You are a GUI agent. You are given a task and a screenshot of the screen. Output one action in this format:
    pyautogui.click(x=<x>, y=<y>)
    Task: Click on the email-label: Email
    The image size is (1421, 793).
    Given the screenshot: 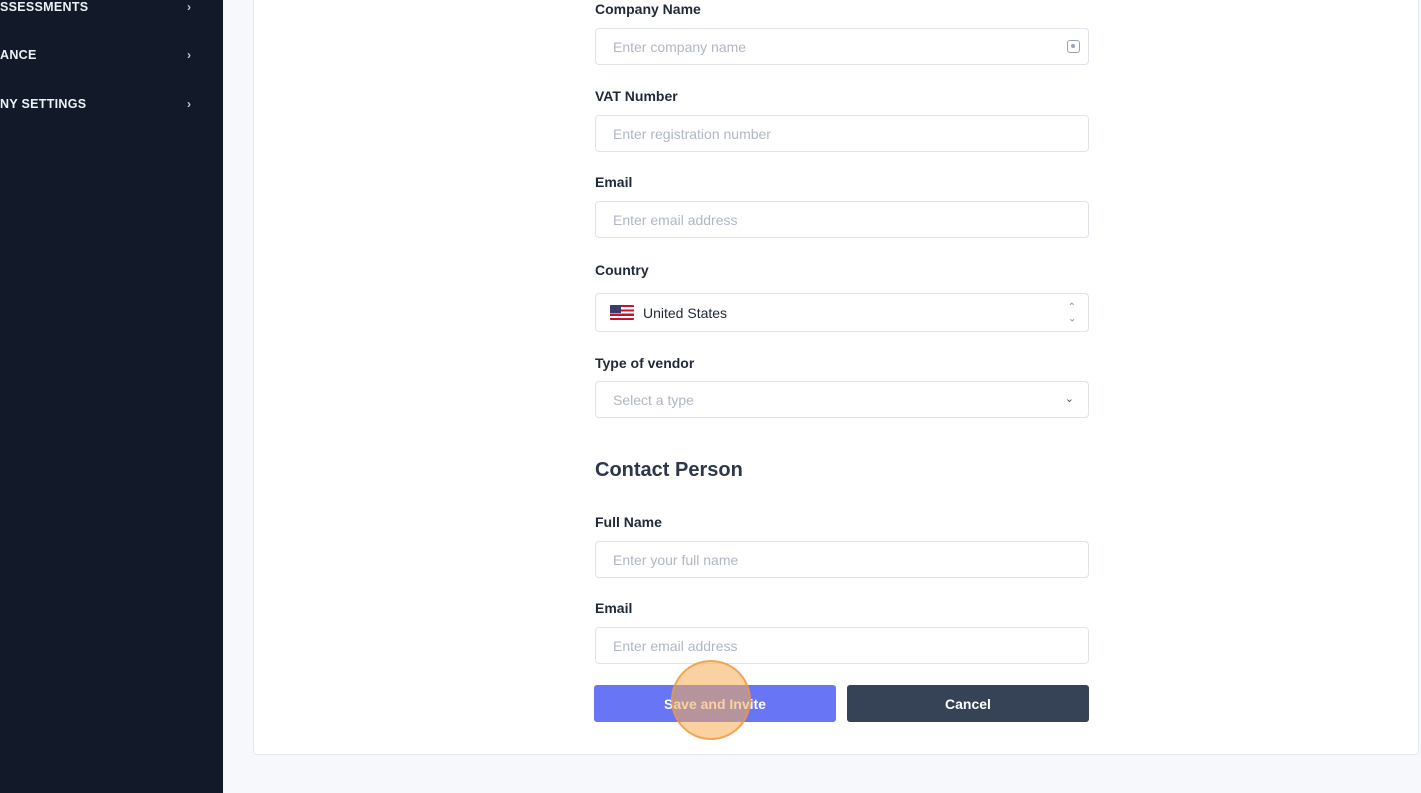 What is the action you would take?
    pyautogui.click(x=614, y=182)
    